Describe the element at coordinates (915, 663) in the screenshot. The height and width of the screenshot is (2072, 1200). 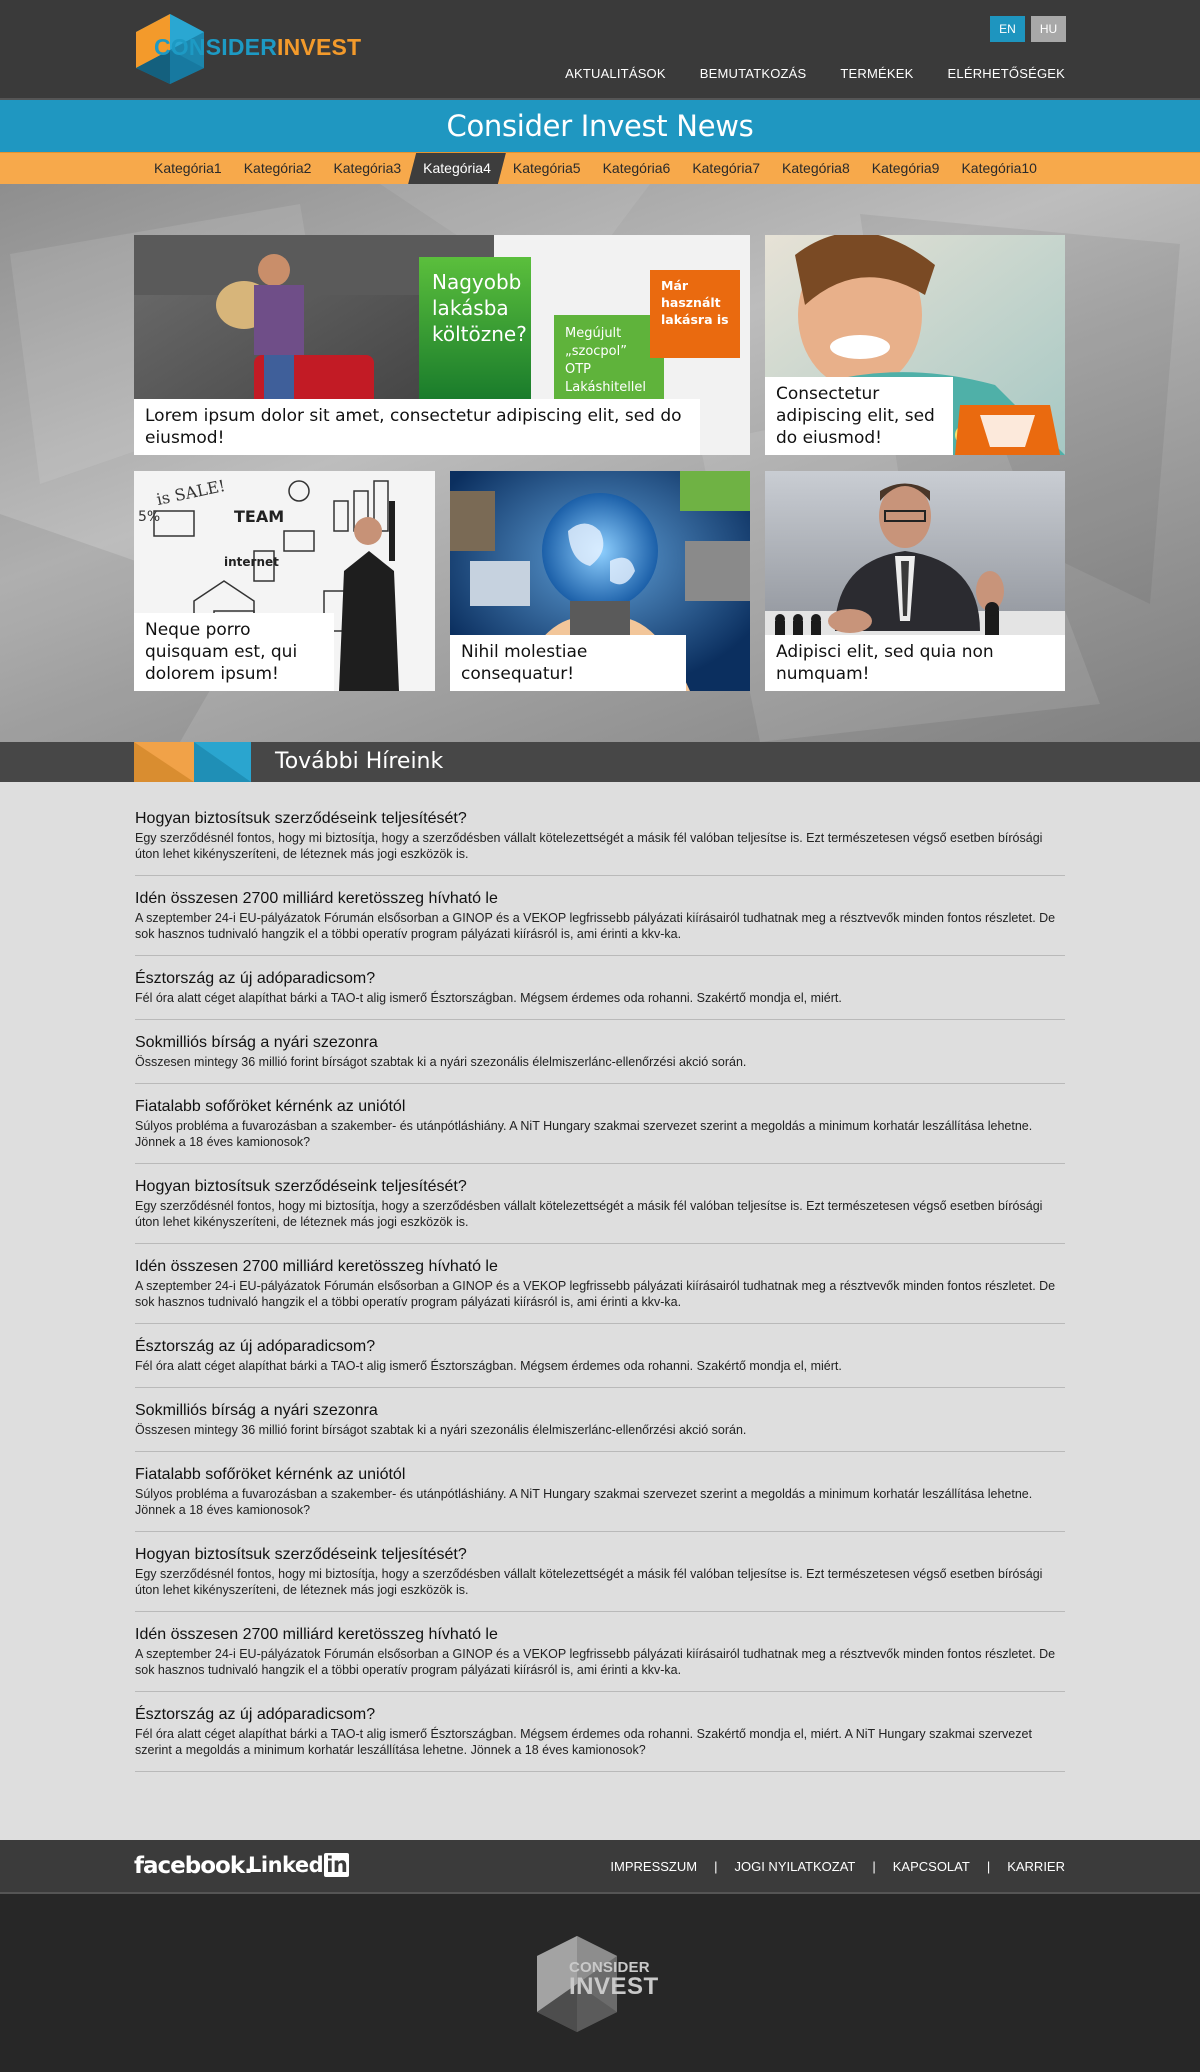
I see `tile5-caption: Adipisci elit, sed quia non numquam!` at that location.